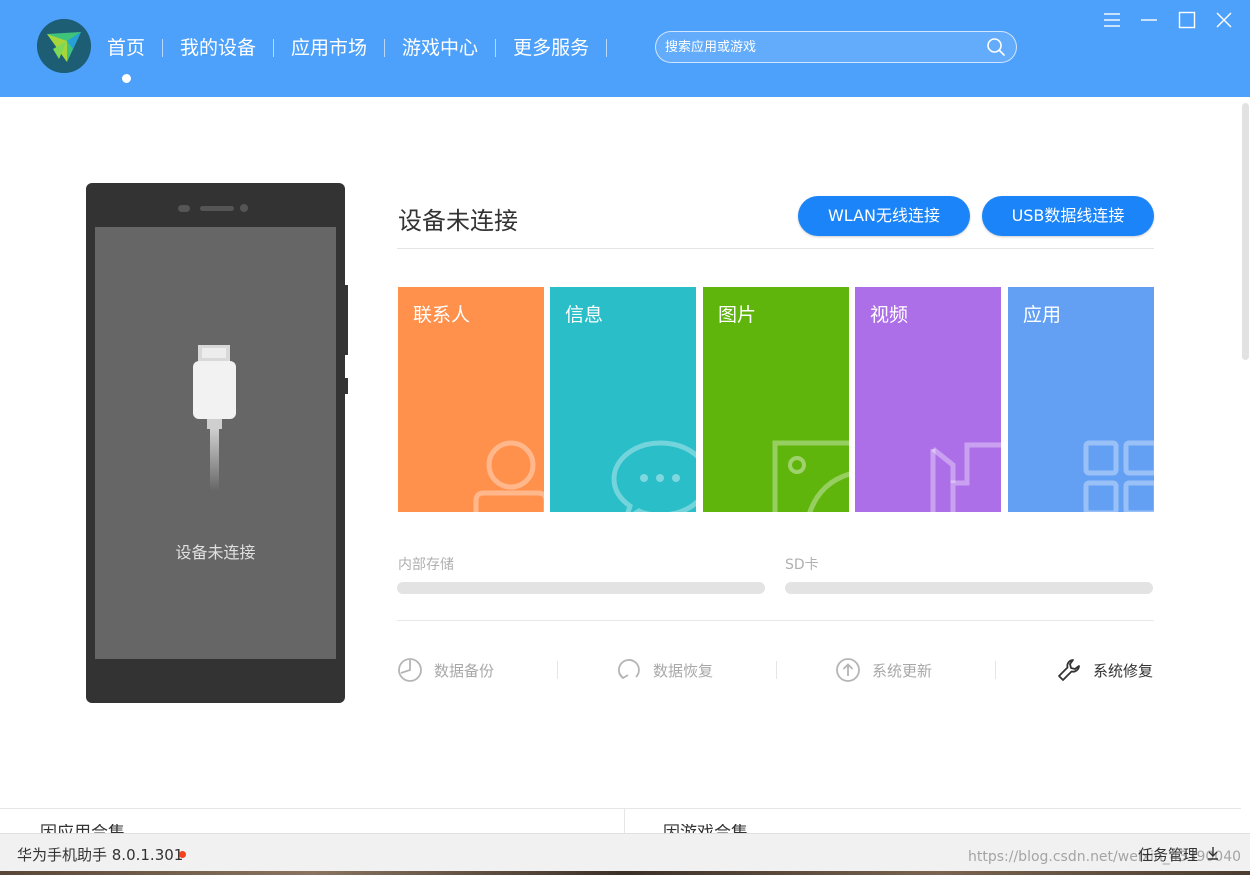 This screenshot has height=875, width=1250. I want to click on menu-icon, so click(1112, 20).